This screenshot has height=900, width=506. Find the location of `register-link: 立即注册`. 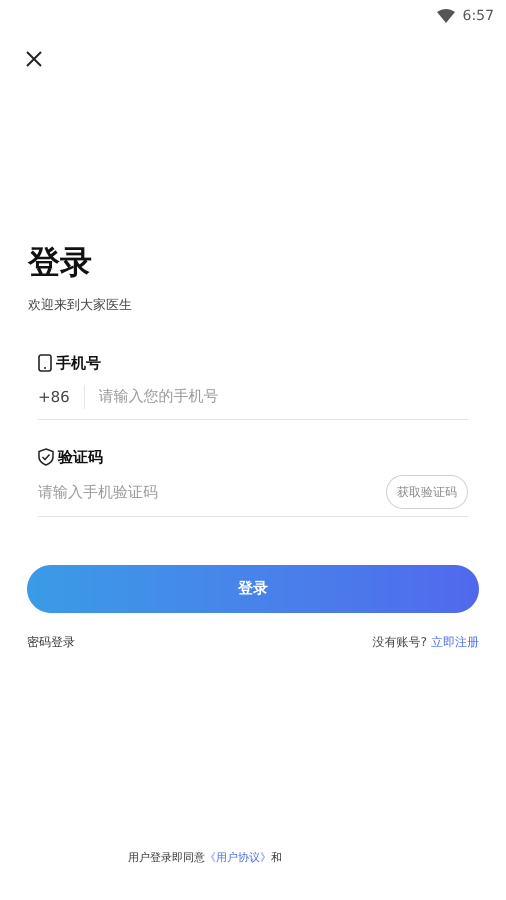

register-link: 立即注册 is located at coordinates (455, 641).